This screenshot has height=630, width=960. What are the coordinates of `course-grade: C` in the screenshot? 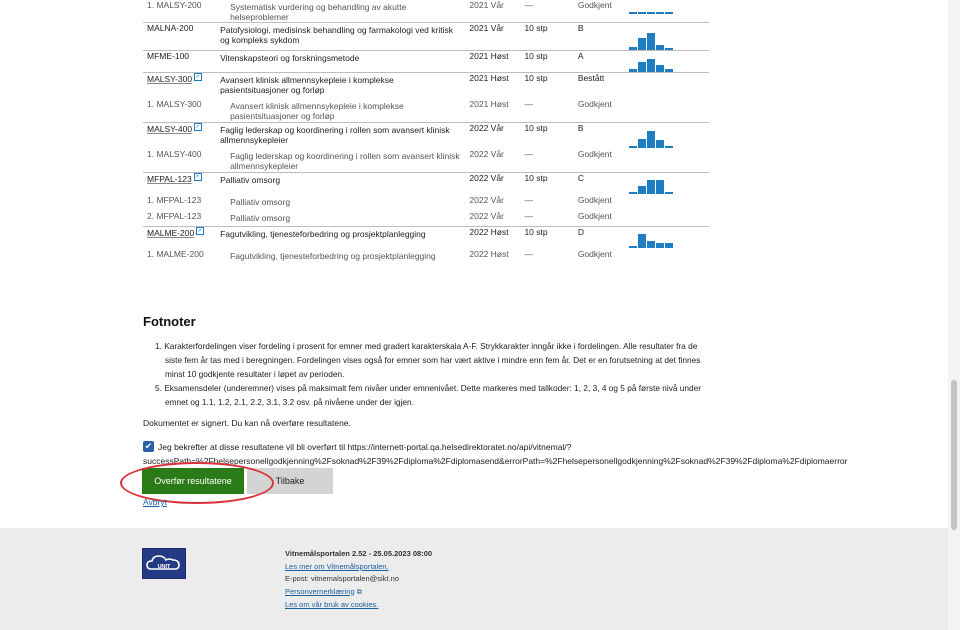 It's located at (599, 183).